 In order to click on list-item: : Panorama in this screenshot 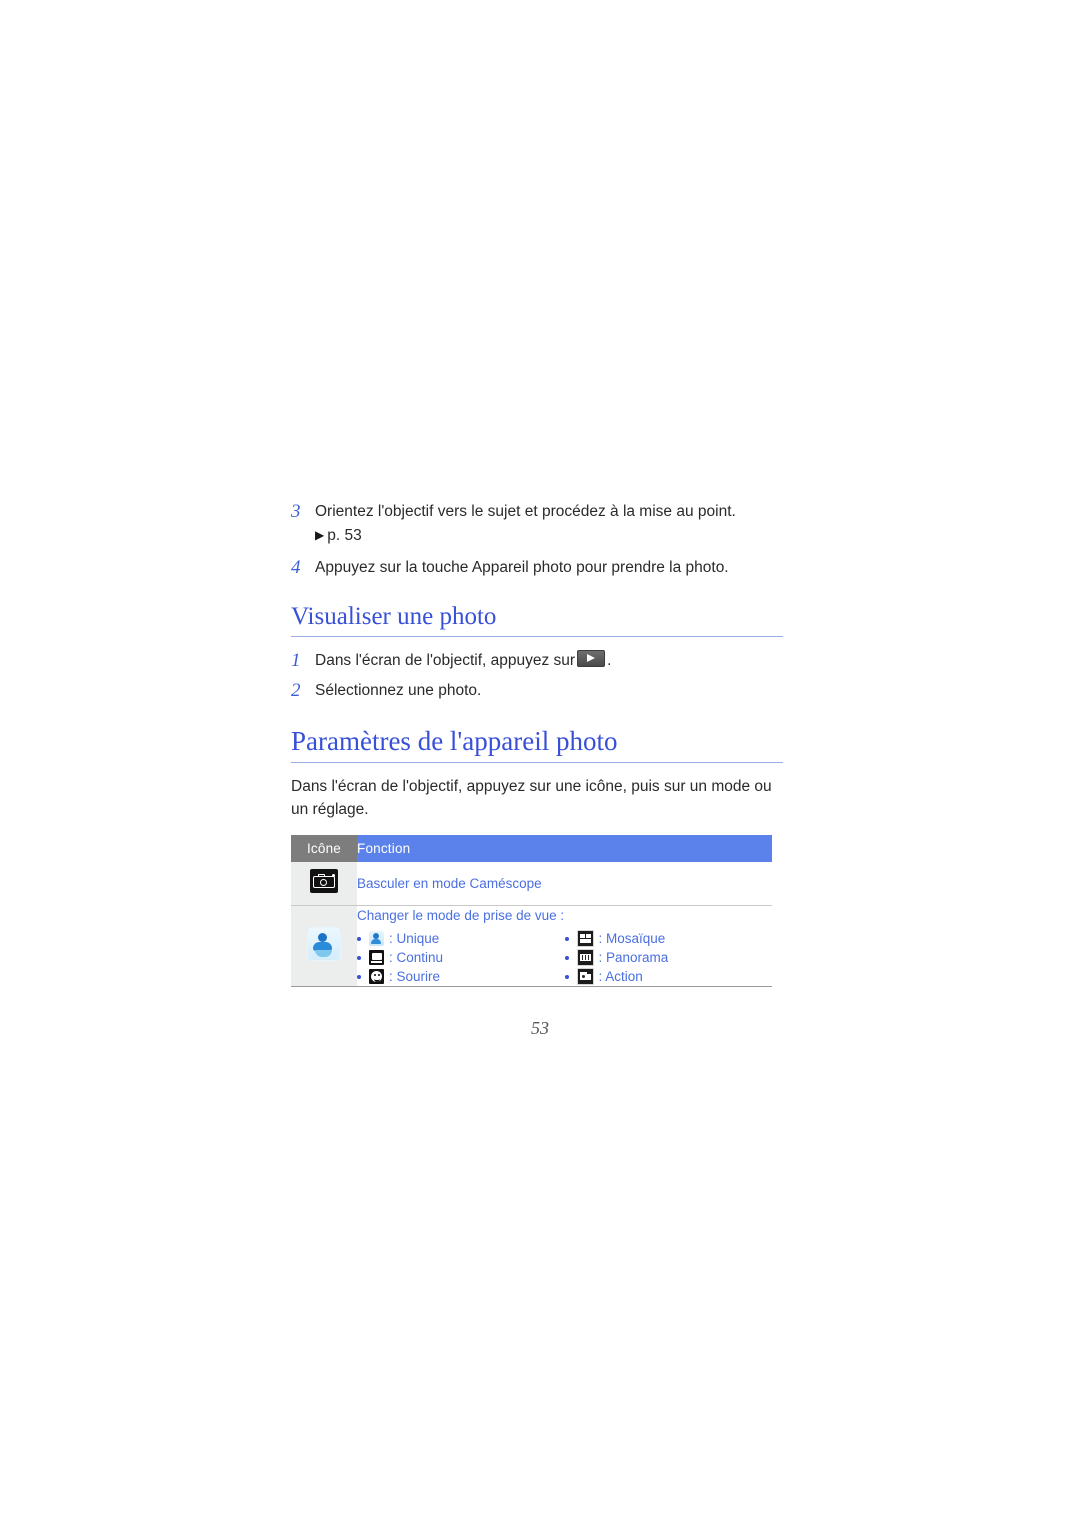, I will do `click(668, 957)`.